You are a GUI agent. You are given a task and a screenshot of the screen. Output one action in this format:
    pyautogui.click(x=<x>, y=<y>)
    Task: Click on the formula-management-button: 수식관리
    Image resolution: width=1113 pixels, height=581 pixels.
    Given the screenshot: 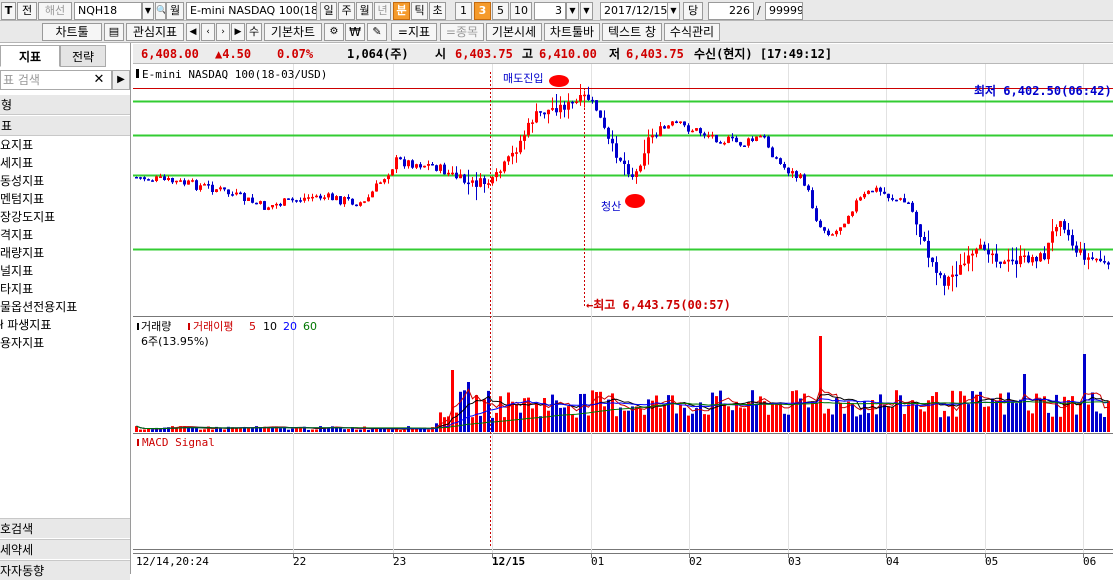 What is the action you would take?
    pyautogui.click(x=692, y=32)
    